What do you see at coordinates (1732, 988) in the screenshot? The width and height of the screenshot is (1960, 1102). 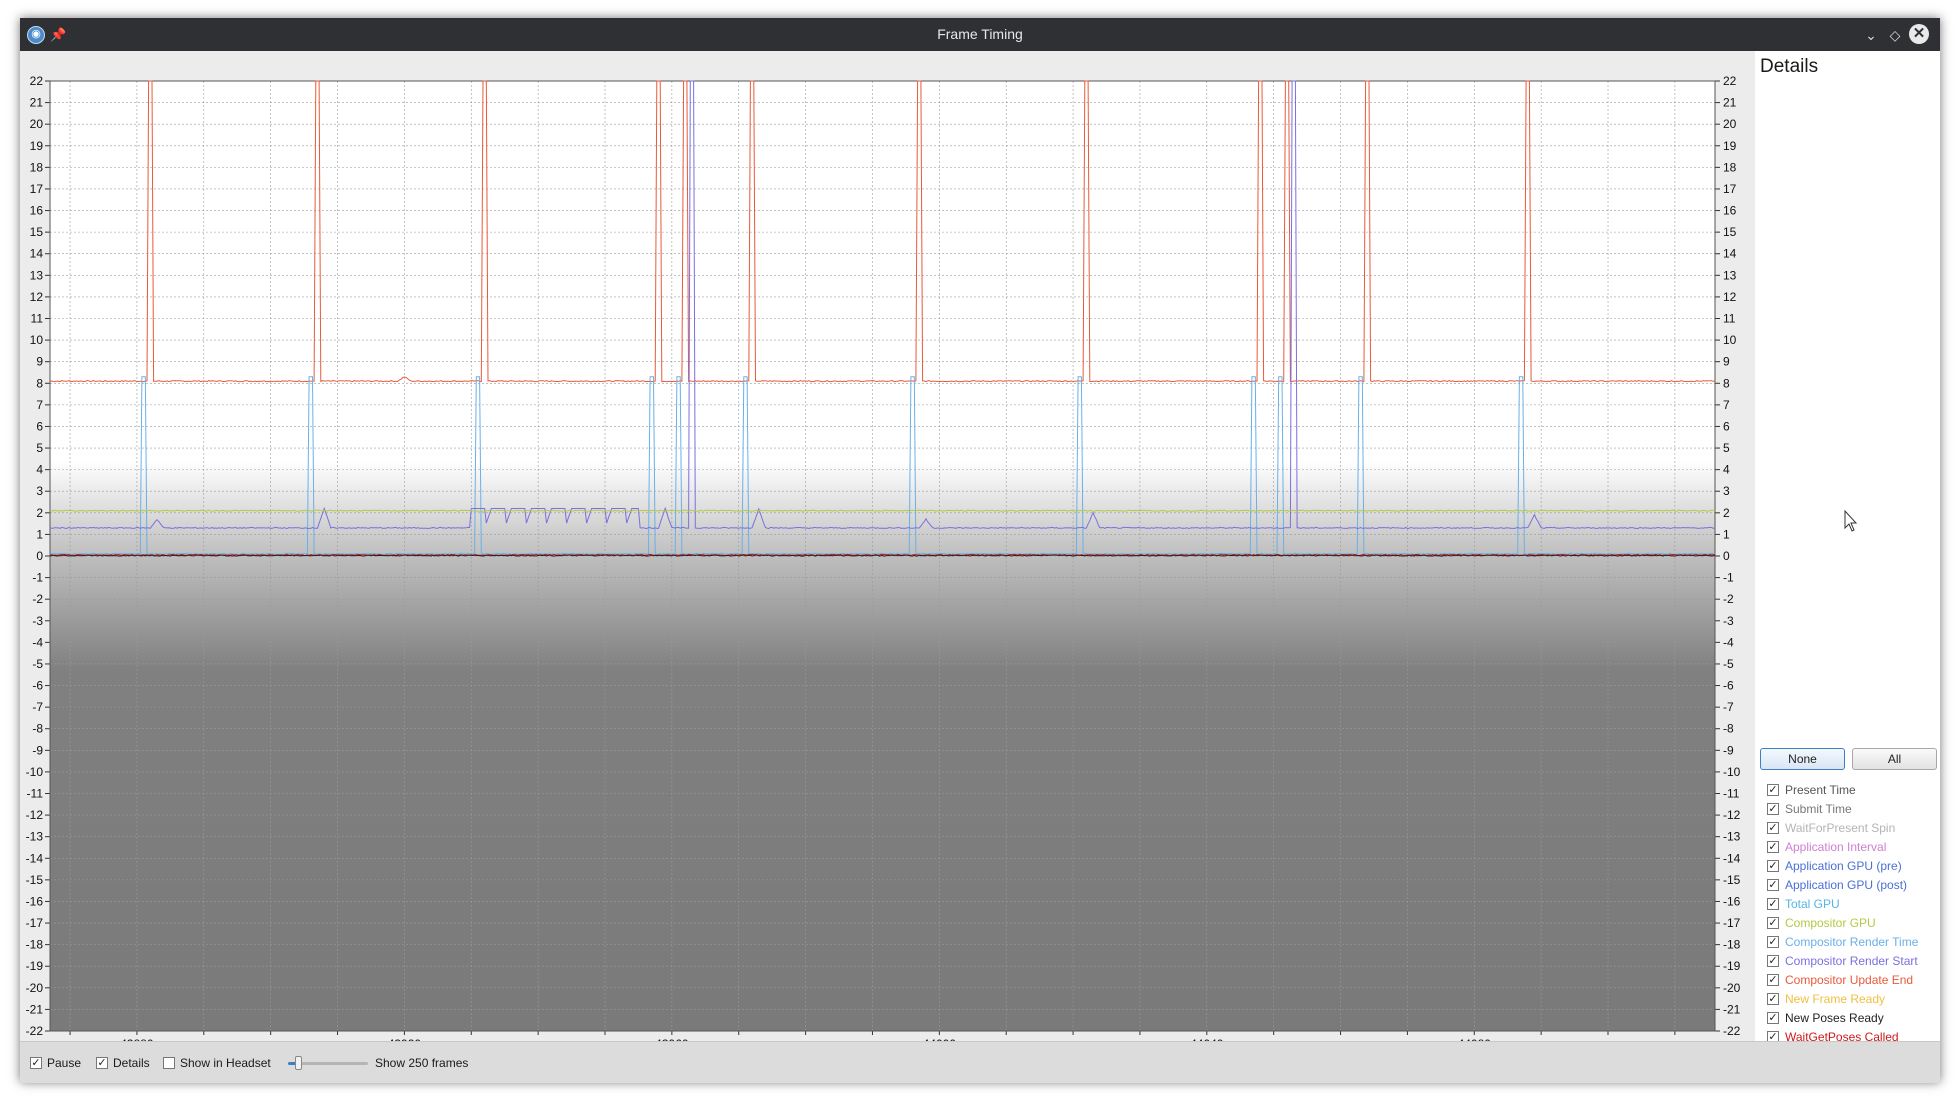 I see `y-tick-label-right: -20` at bounding box center [1732, 988].